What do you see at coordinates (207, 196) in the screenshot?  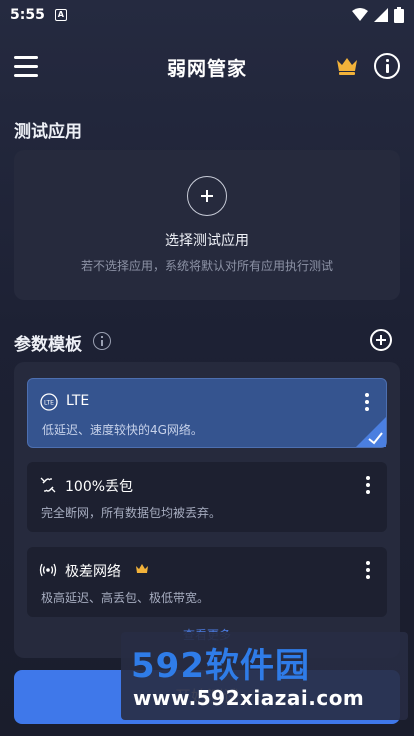 I see `add-app-icon` at bounding box center [207, 196].